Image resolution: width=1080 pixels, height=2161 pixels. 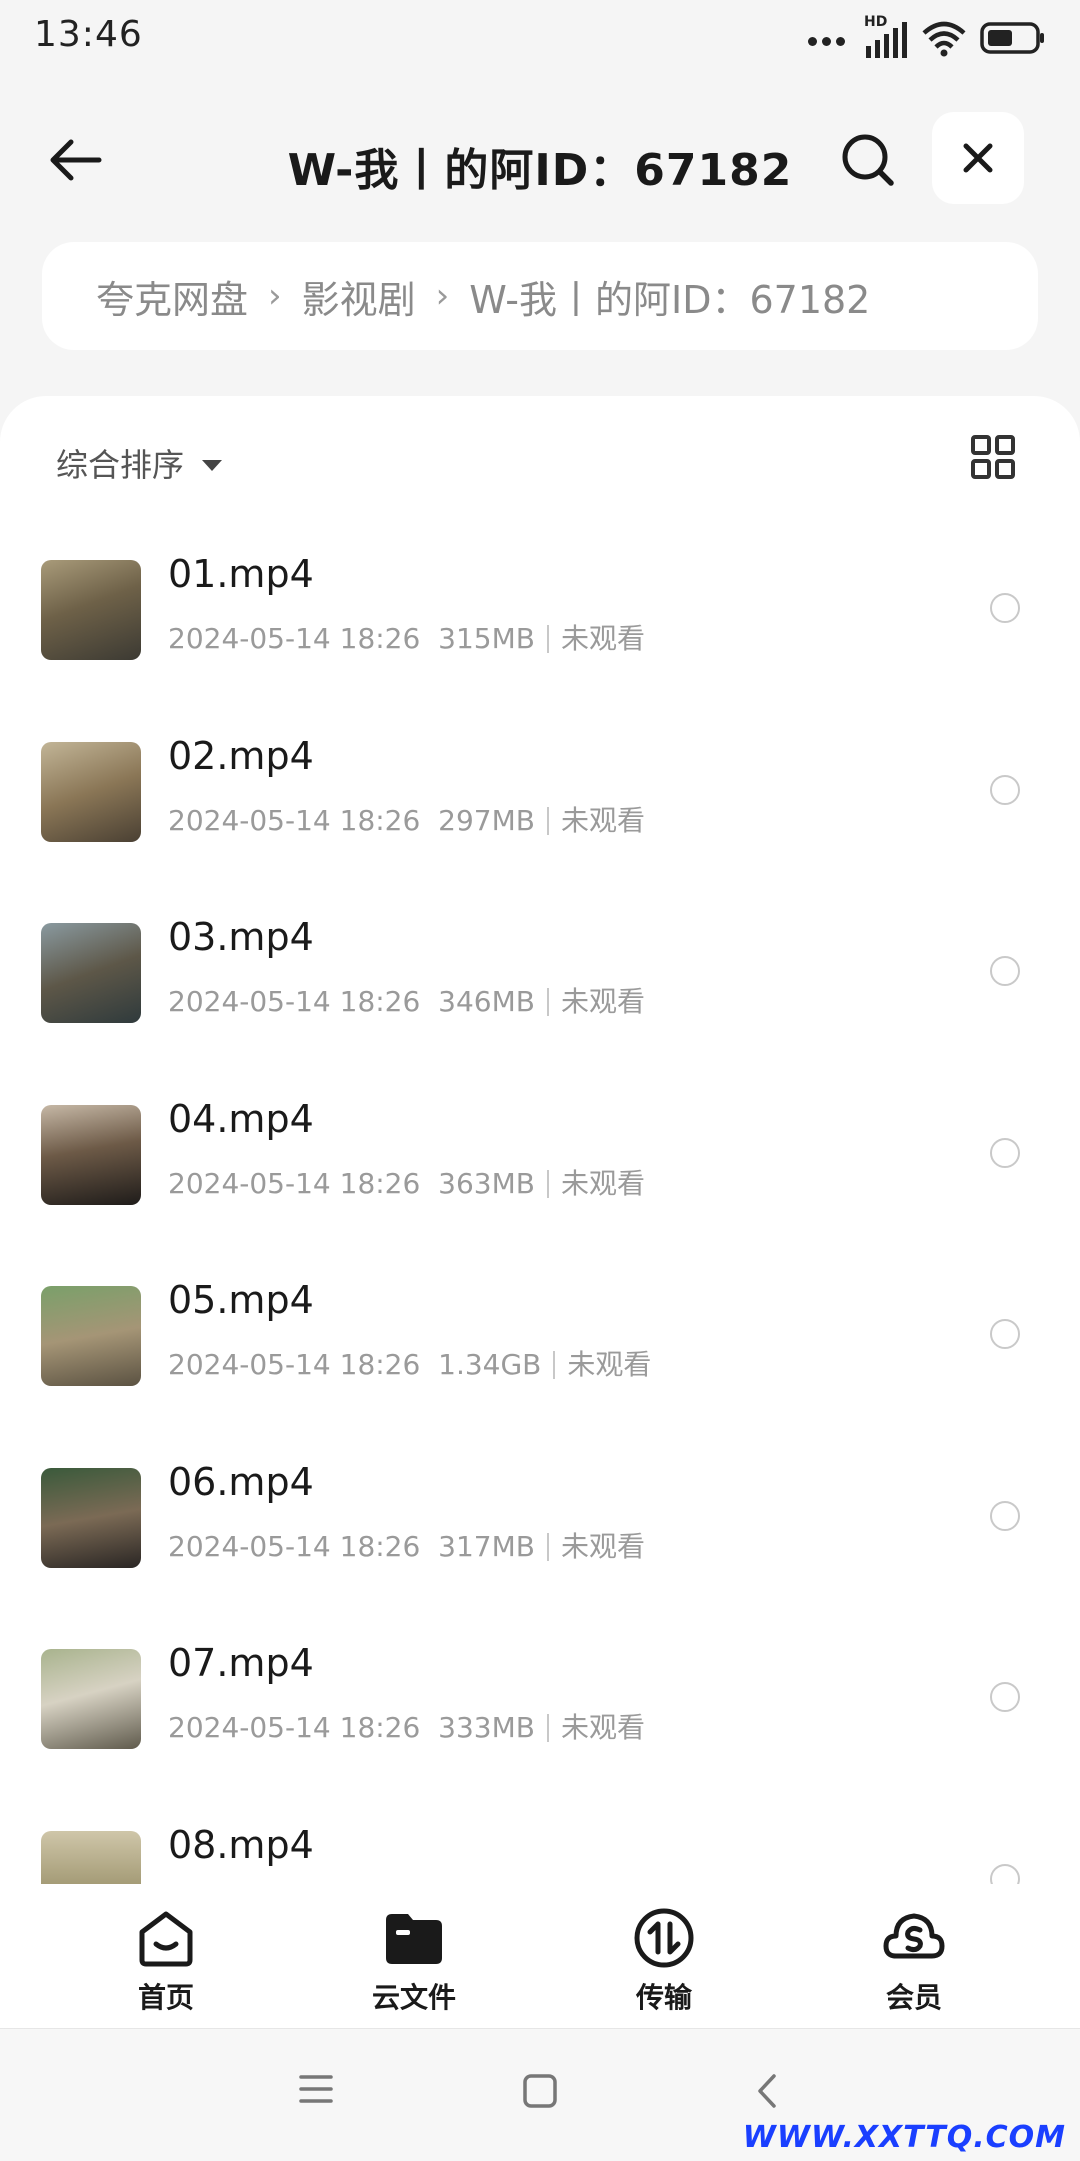 I want to click on close-icon, so click(x=978, y=158).